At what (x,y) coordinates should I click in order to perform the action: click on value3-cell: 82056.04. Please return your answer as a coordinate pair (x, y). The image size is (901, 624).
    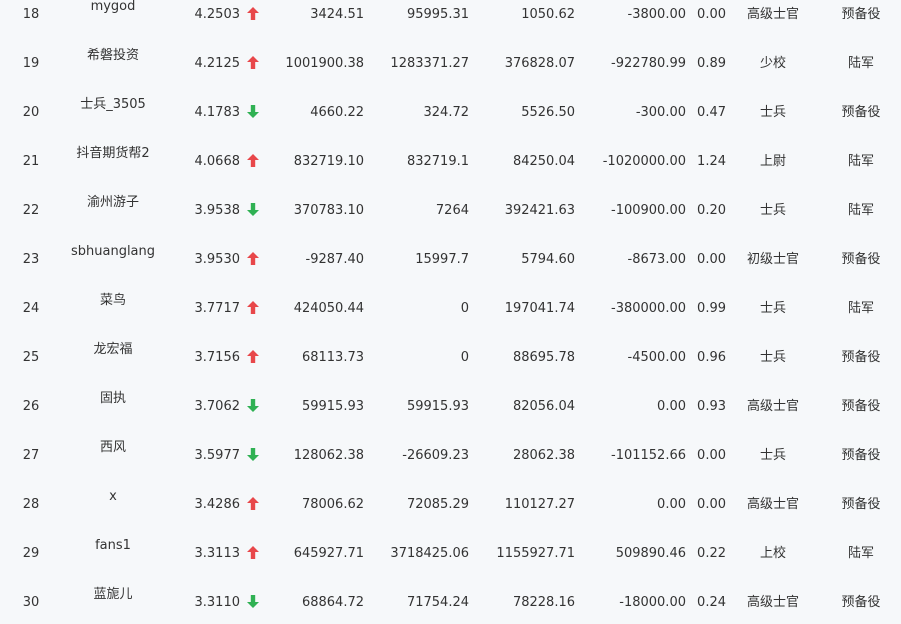
    Looking at the image, I should click on (543, 406).